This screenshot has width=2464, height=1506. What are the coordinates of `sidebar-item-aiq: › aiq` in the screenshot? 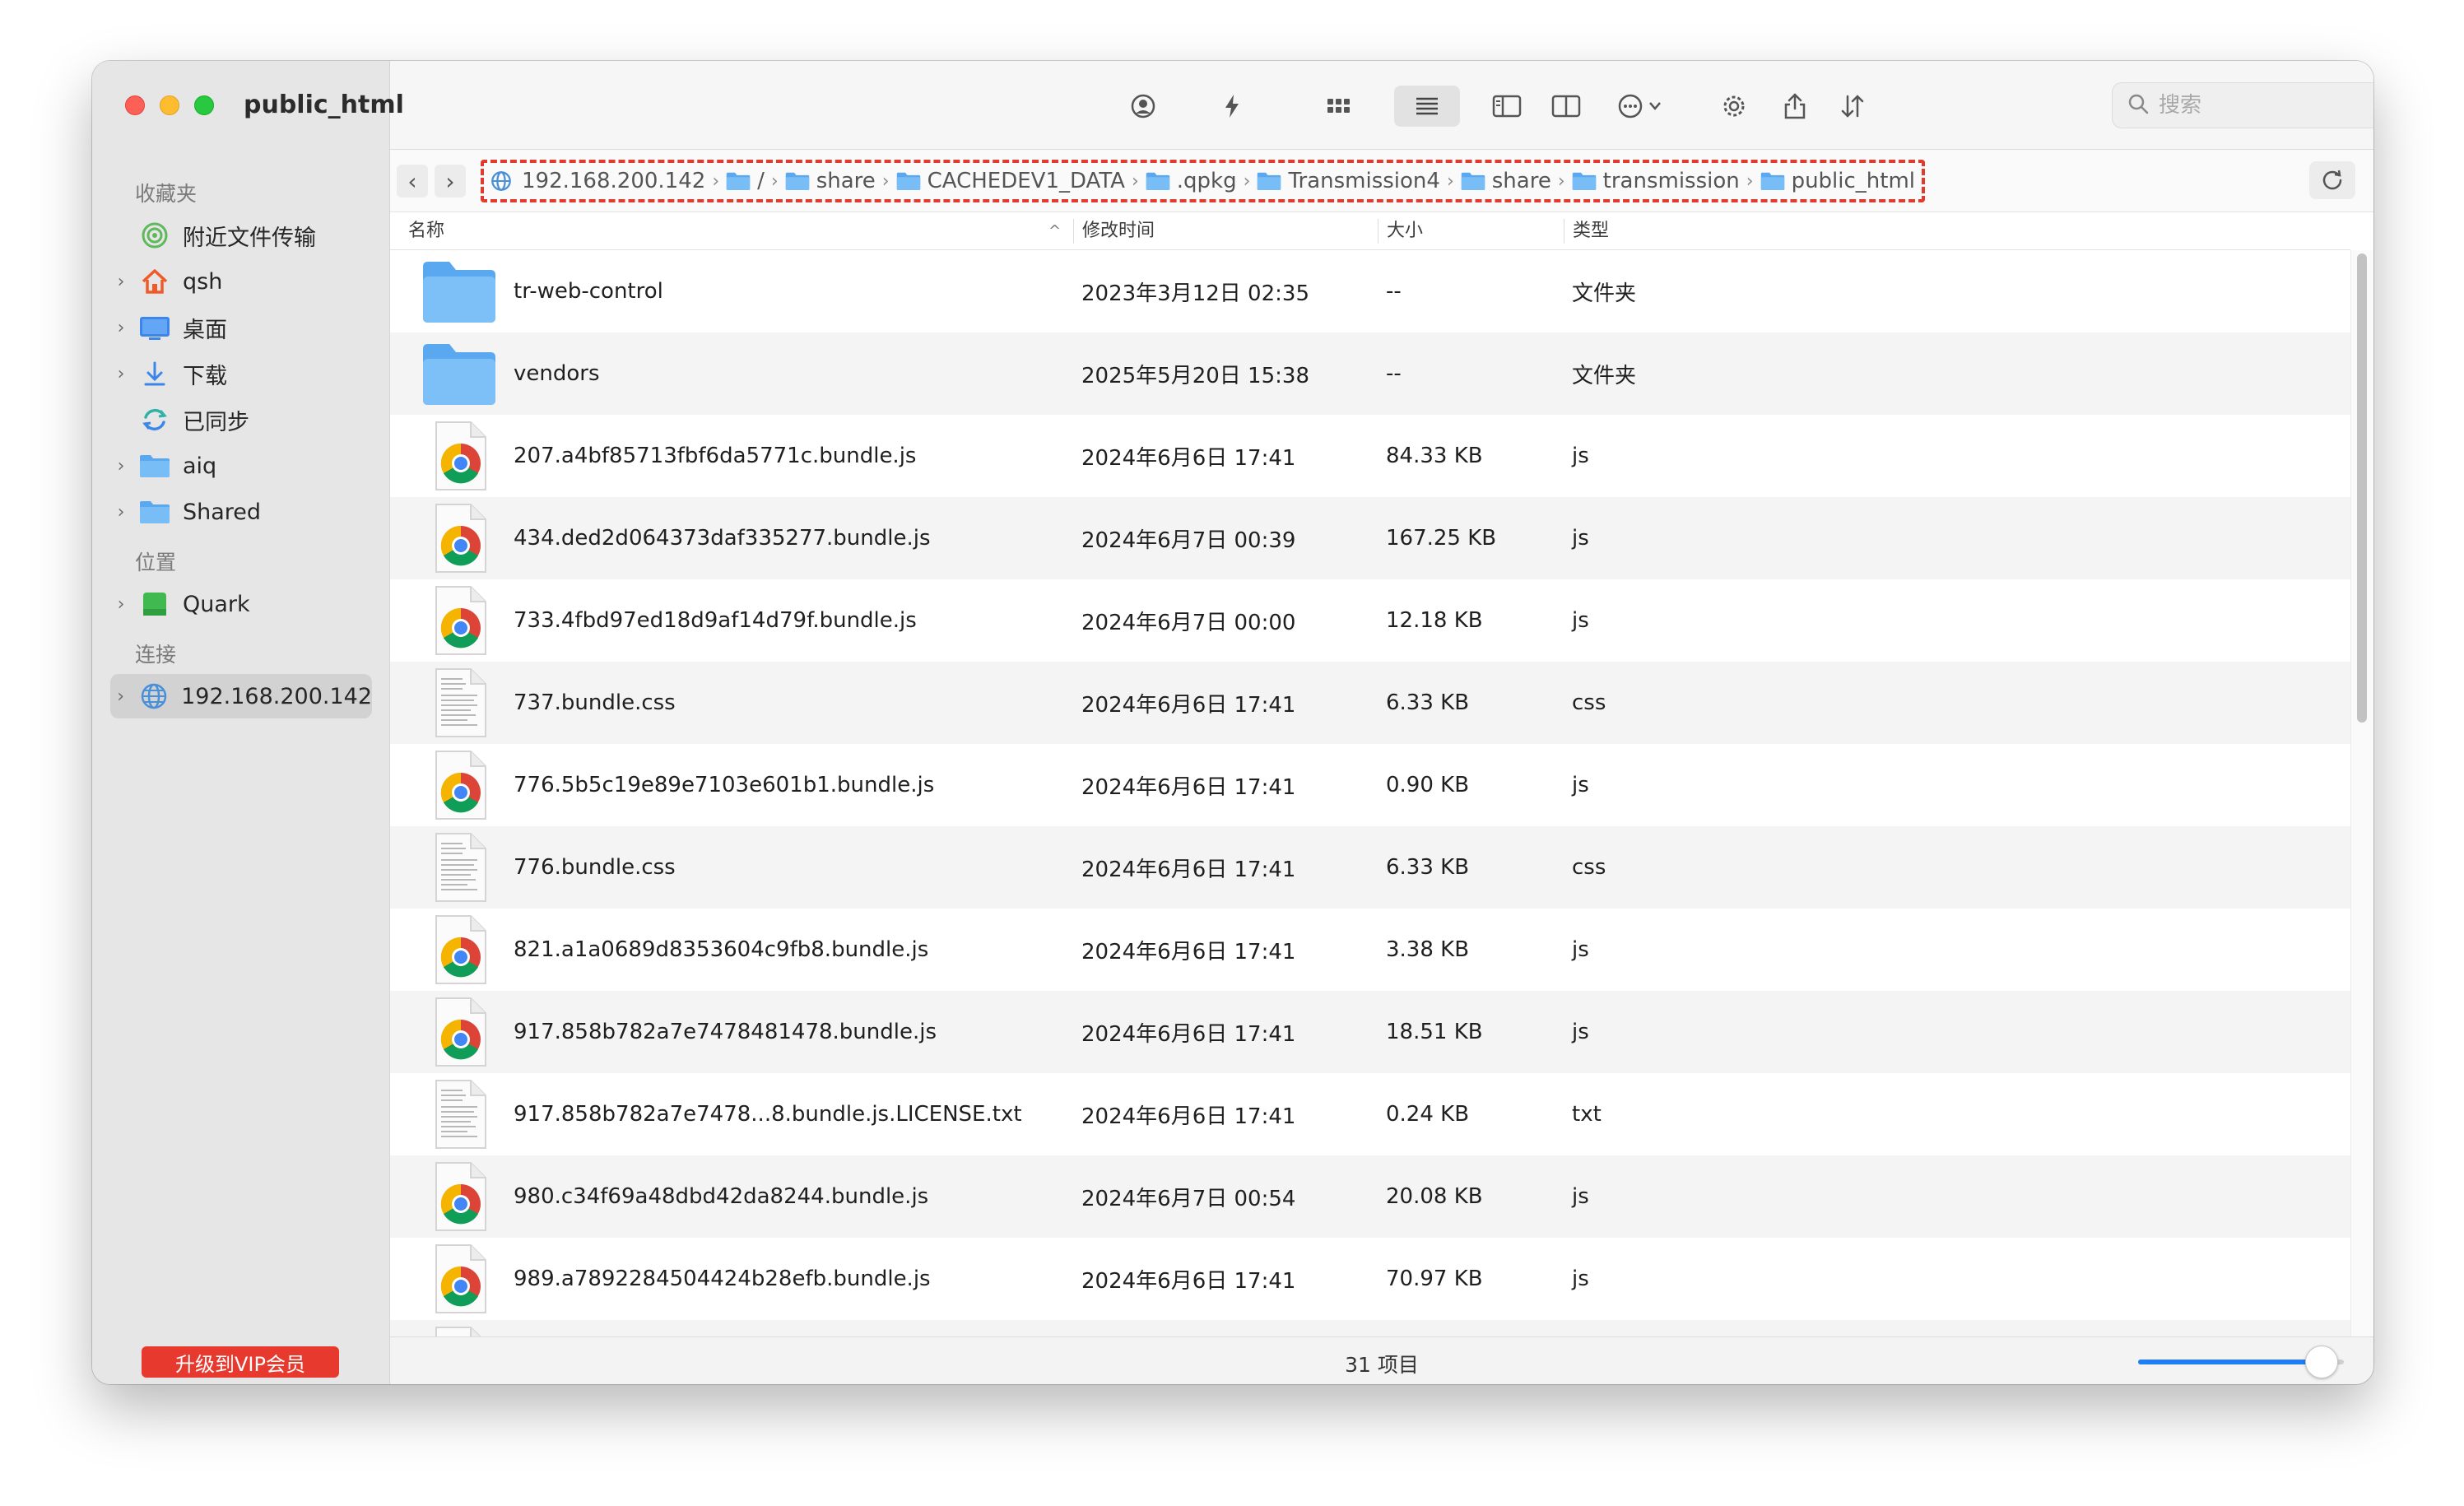 It's located at (241, 466).